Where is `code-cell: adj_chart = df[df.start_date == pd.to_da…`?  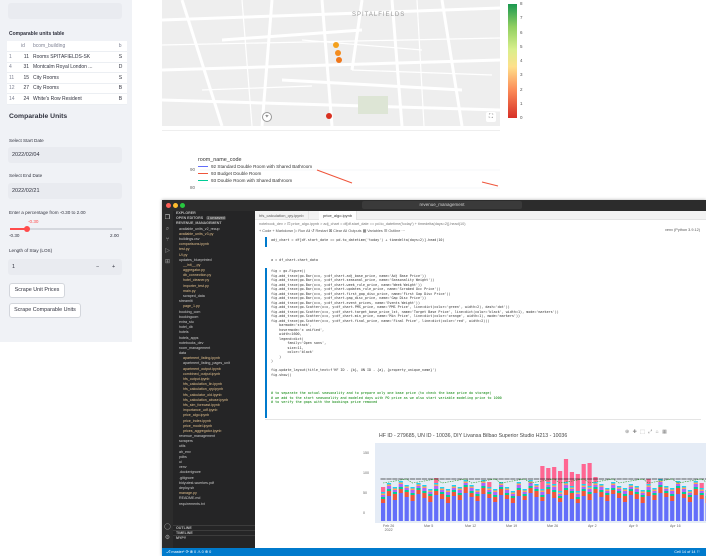
code-cell: adj_chart = df[df.start_date == pd.to_da… is located at coordinates (358, 240).